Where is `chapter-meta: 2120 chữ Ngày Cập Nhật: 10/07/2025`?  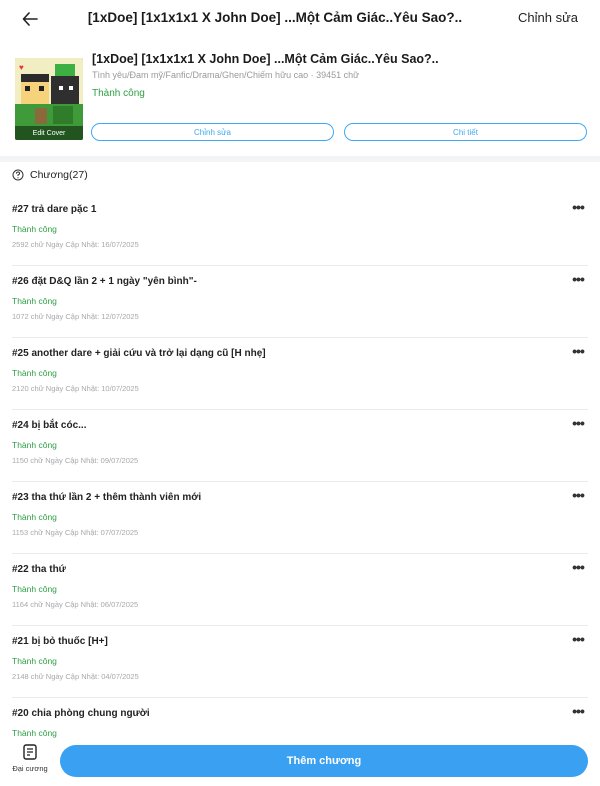 chapter-meta: 2120 chữ Ngày Cập Nhật: 10/07/2025 is located at coordinates (75, 388).